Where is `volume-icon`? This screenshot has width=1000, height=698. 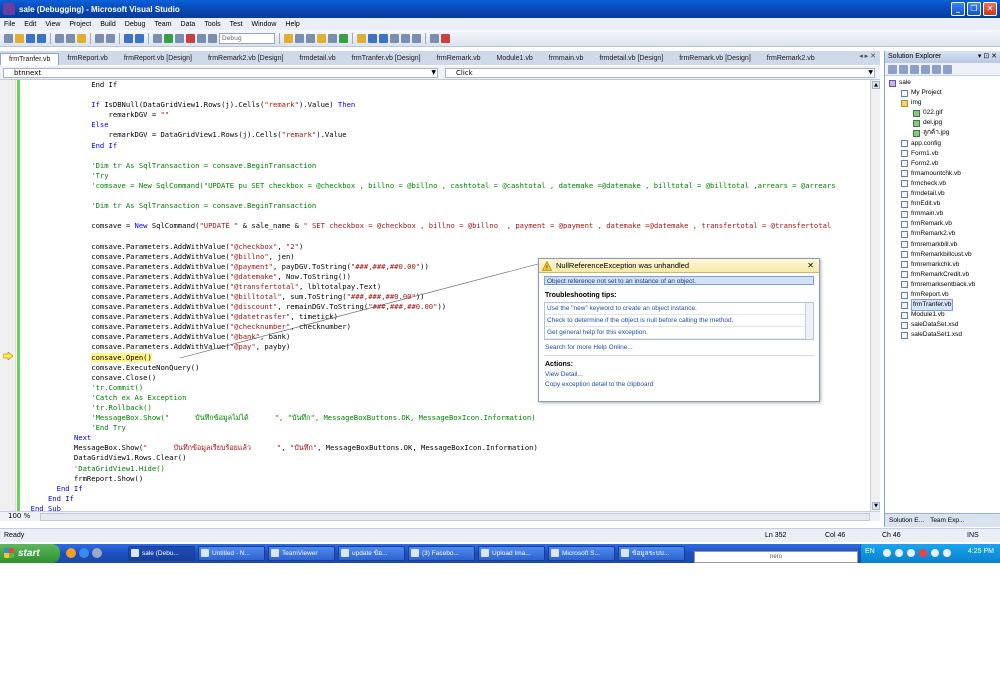
volume-icon is located at coordinates (899, 553).